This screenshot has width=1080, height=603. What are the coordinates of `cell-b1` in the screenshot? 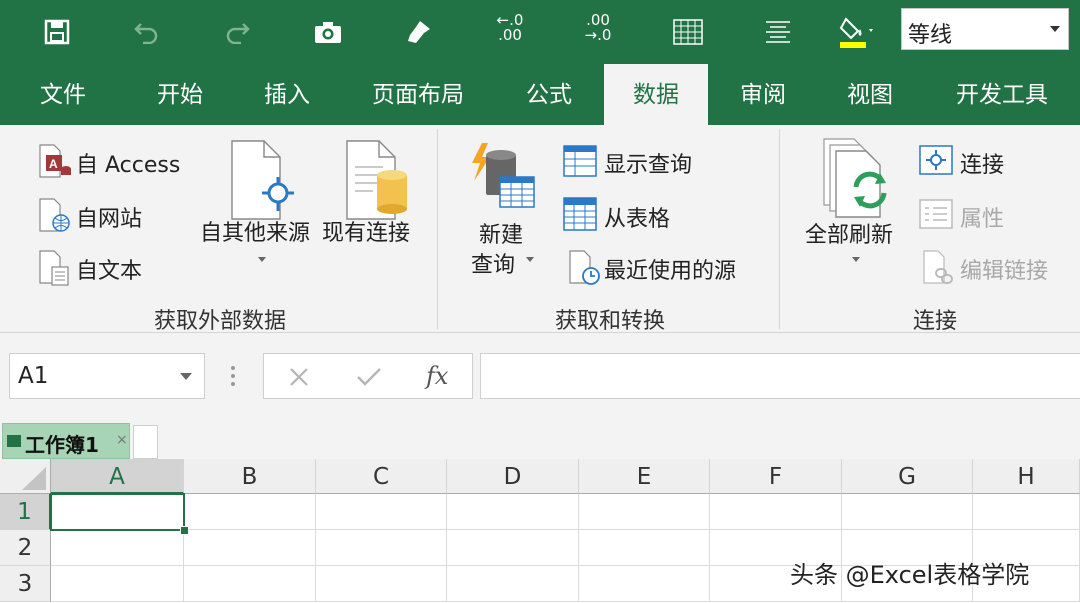 It's located at (250, 512).